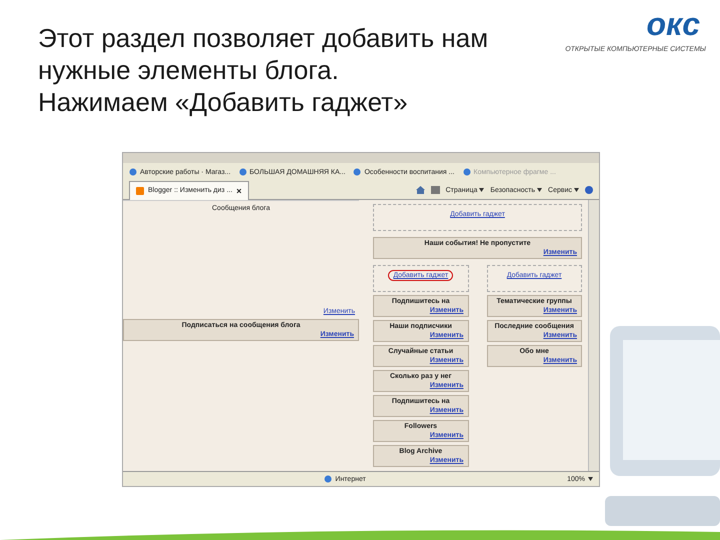 The image size is (720, 540). Describe the element at coordinates (239, 191) in the screenshot. I see `close-icon: ×` at that location.